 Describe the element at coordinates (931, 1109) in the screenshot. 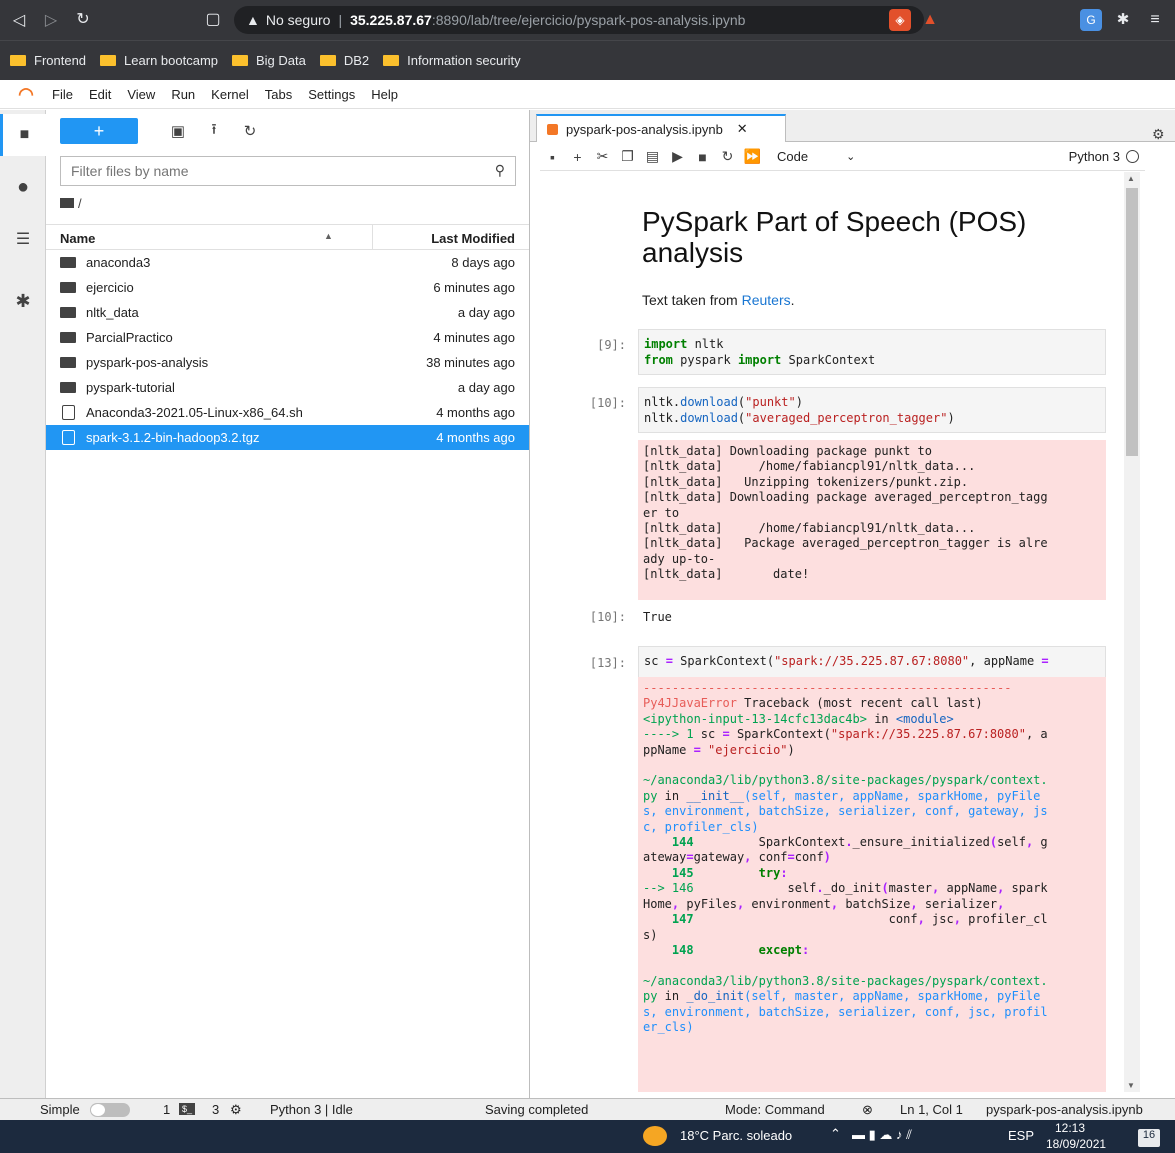

I see `cursor-position: Ln 1, Col 1` at that location.